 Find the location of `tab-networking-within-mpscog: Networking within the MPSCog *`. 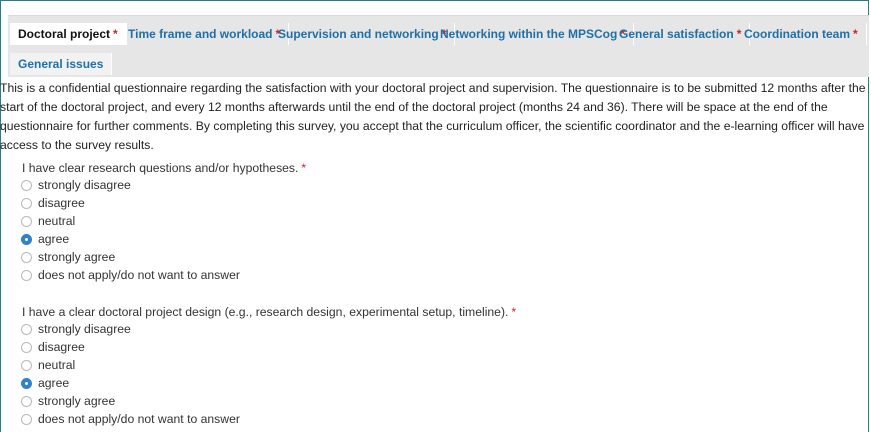

tab-networking-within-mpscog: Networking within the MPSCog * is located at coordinates (533, 34).